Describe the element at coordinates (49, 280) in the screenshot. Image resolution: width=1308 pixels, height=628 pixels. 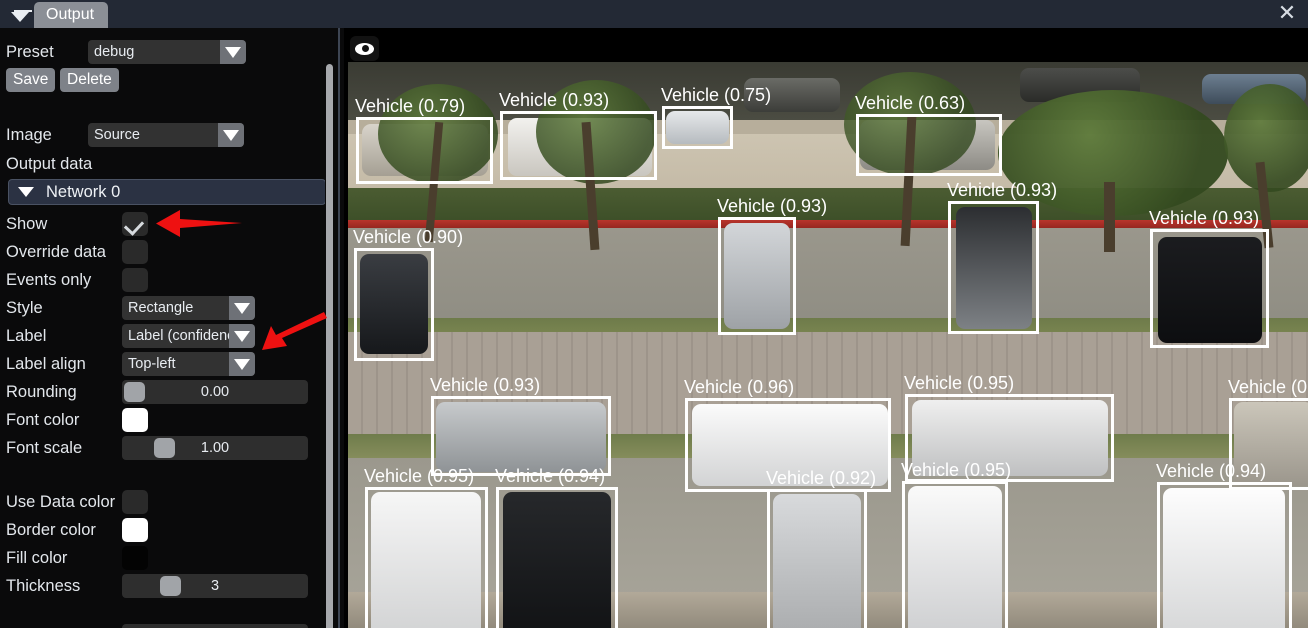
I see `events-only-label: Events only` at that location.